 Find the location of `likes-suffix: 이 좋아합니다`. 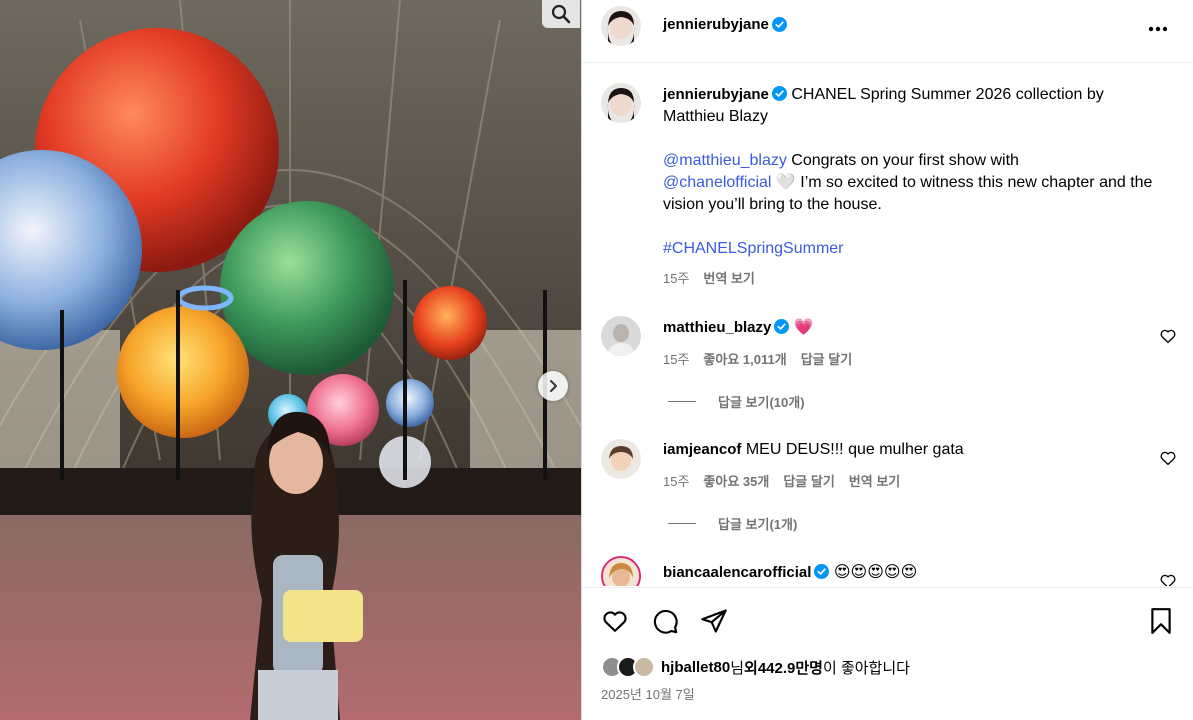

likes-suffix: 이 좋아합니다 is located at coordinates (866, 668).